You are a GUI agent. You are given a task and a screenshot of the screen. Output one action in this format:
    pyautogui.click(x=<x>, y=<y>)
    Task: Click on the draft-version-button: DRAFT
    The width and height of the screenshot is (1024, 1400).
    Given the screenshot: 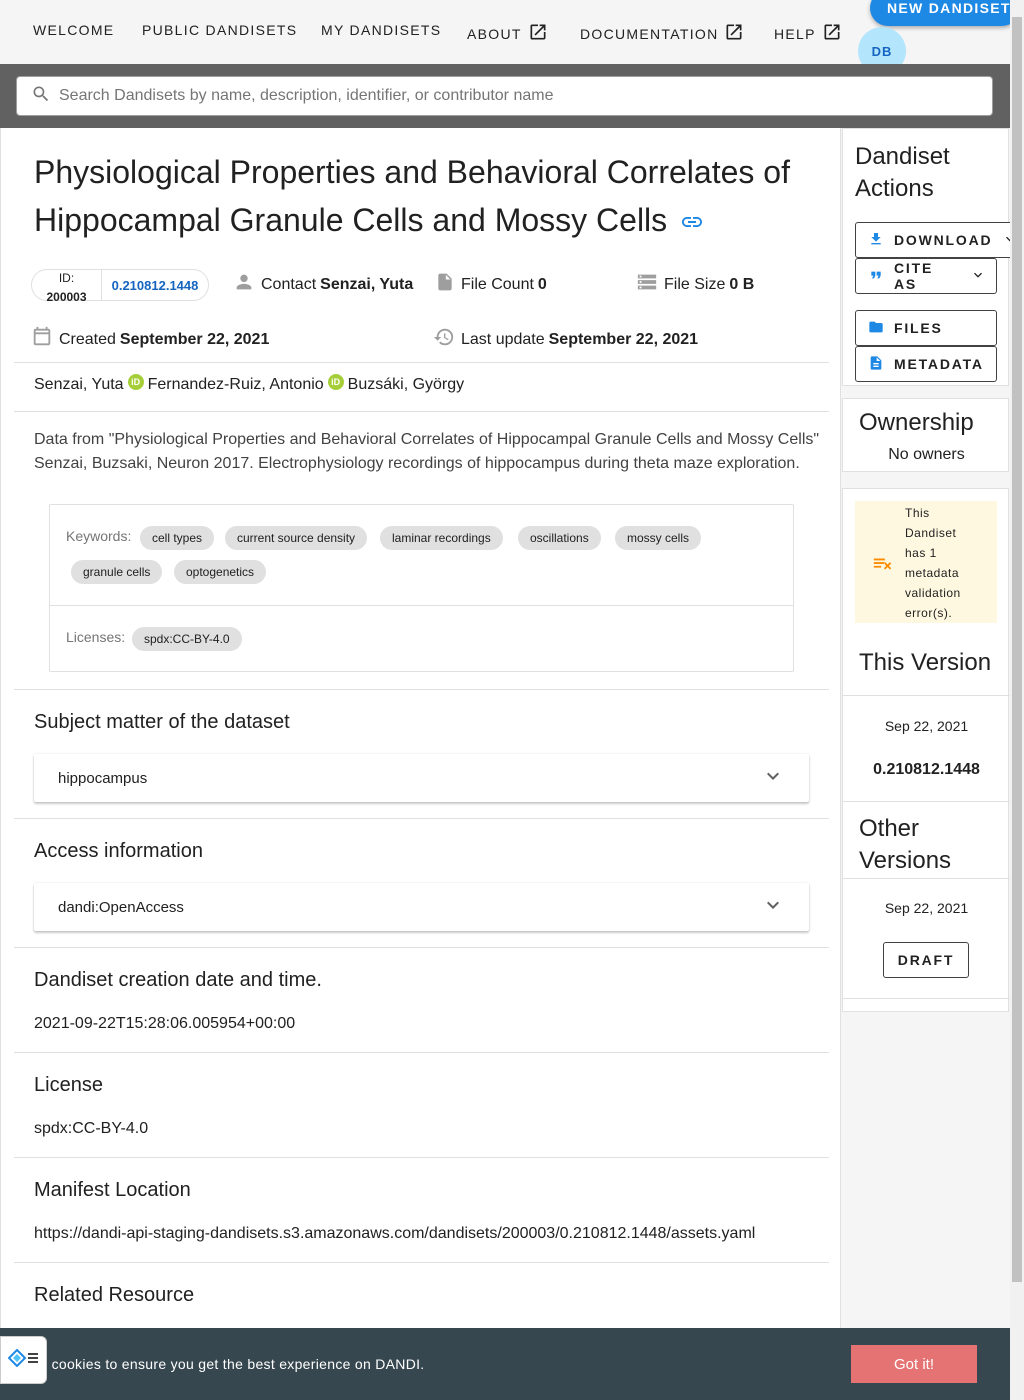 What is the action you would take?
    pyautogui.click(x=926, y=960)
    